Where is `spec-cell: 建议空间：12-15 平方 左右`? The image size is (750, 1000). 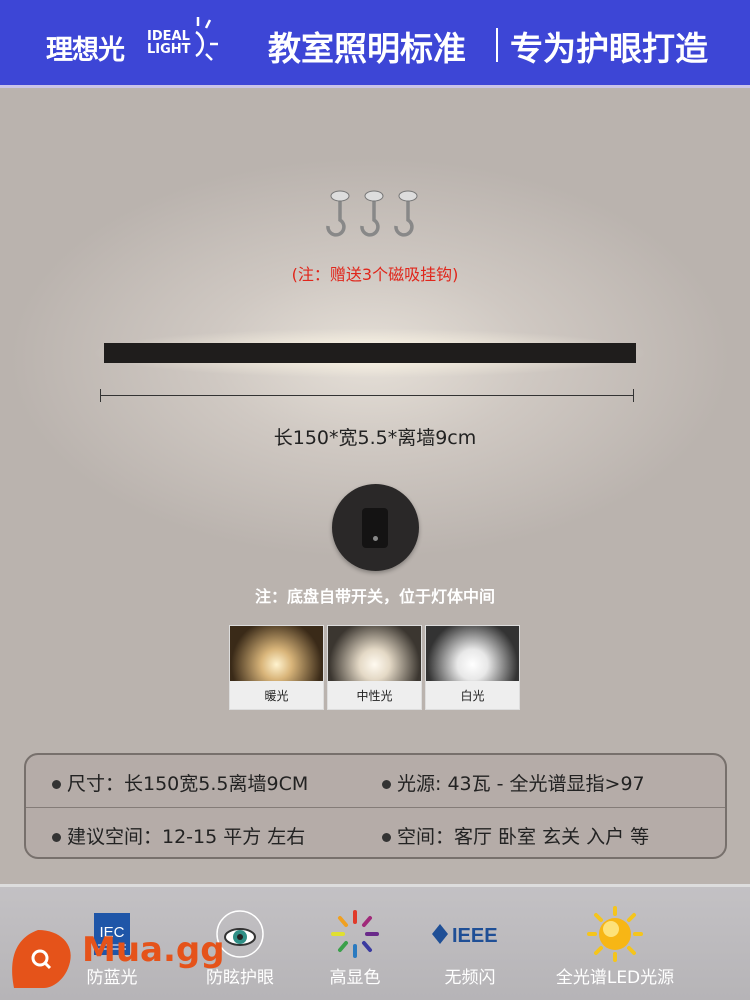
spec-cell: 建议空间：12-15 平方 左右 is located at coordinates (178, 835).